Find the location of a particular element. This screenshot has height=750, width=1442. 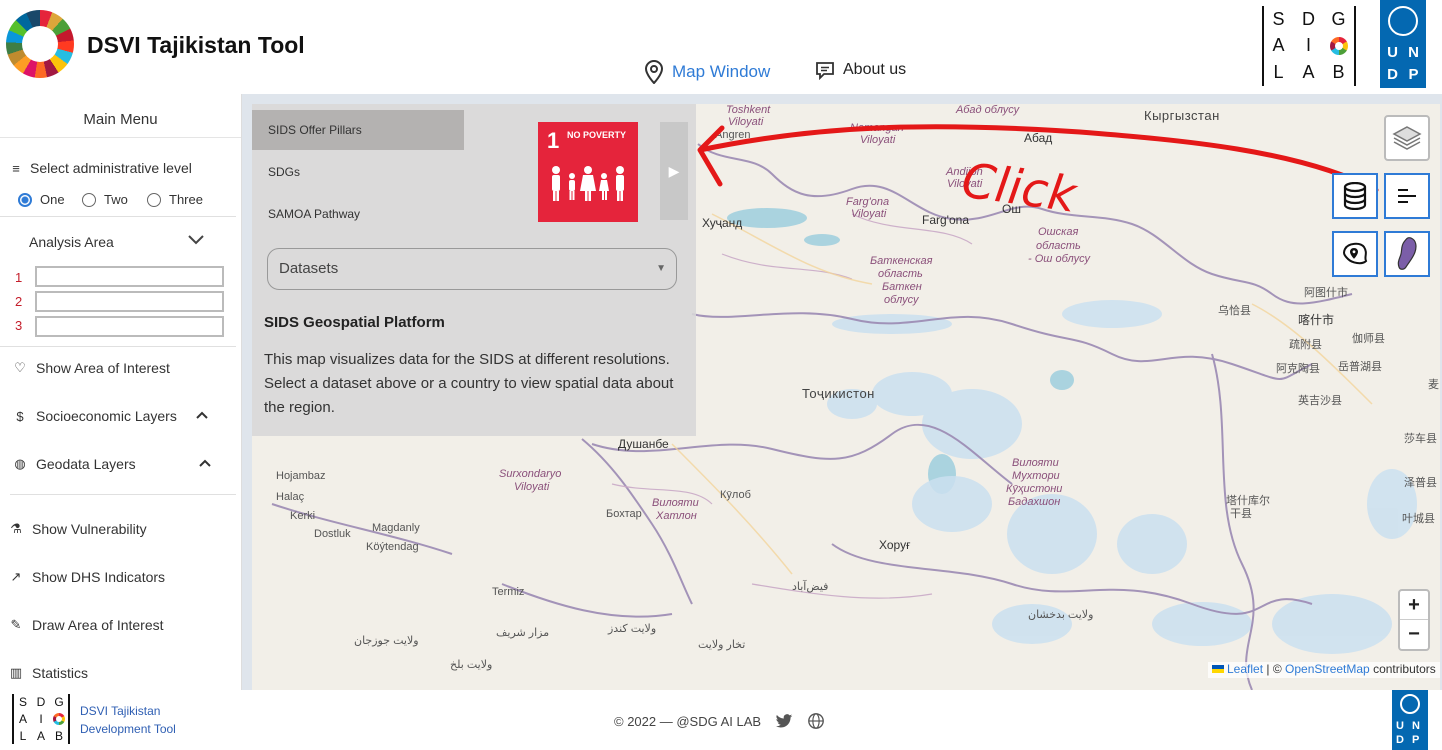

osm-link: OpenStreetMap is located at coordinates (1327, 669).